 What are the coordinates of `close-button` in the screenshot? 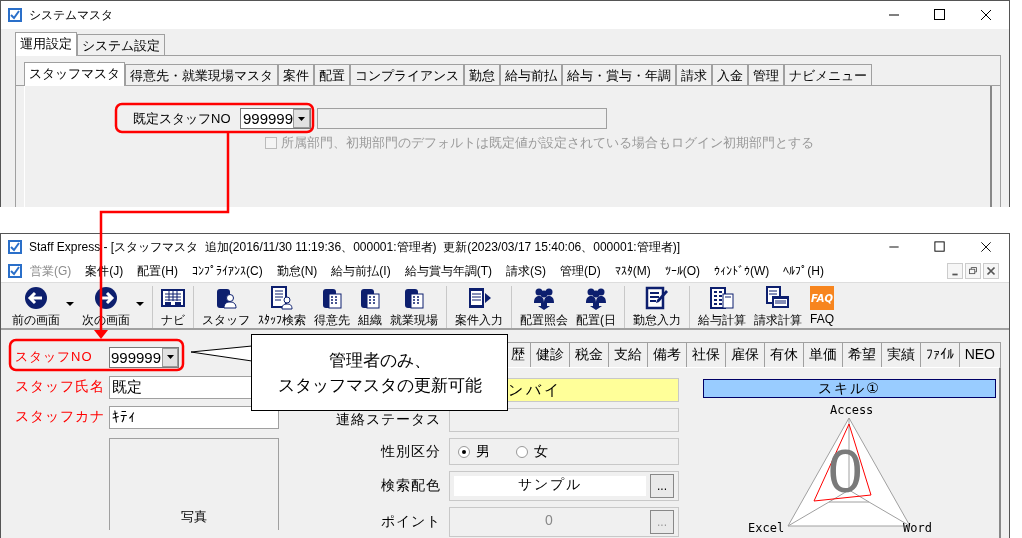 It's located at (991, 271).